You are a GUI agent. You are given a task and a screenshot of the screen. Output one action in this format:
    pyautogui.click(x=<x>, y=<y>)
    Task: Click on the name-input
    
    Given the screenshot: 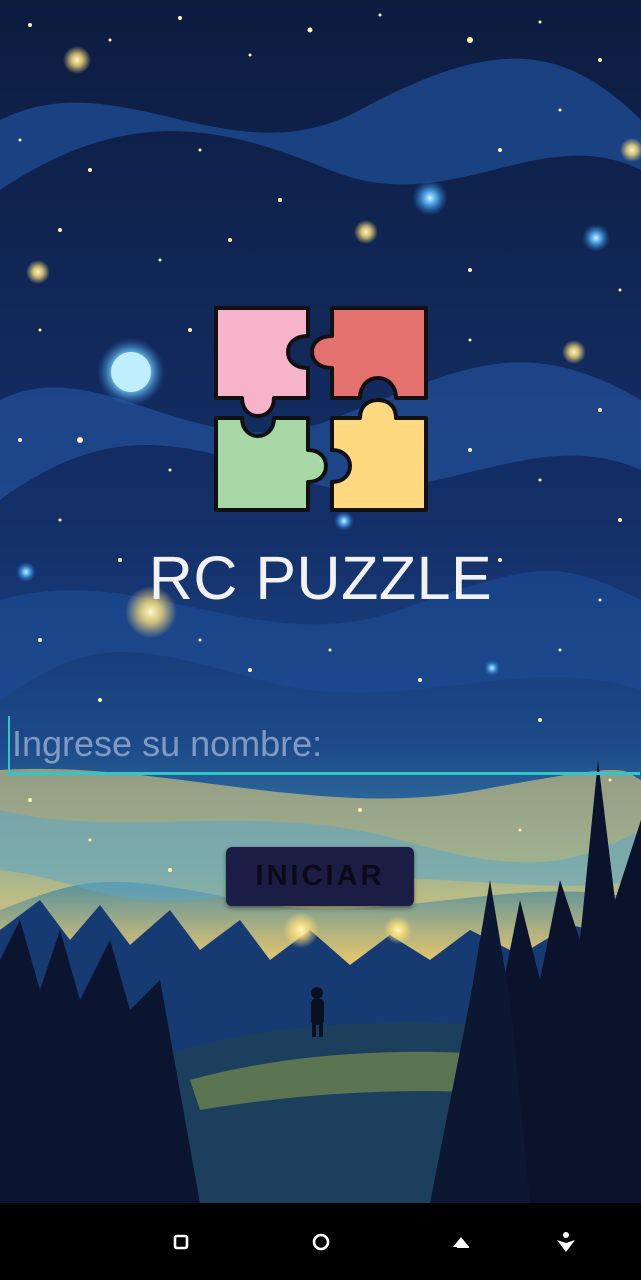 What is the action you would take?
    pyautogui.click(x=325, y=745)
    